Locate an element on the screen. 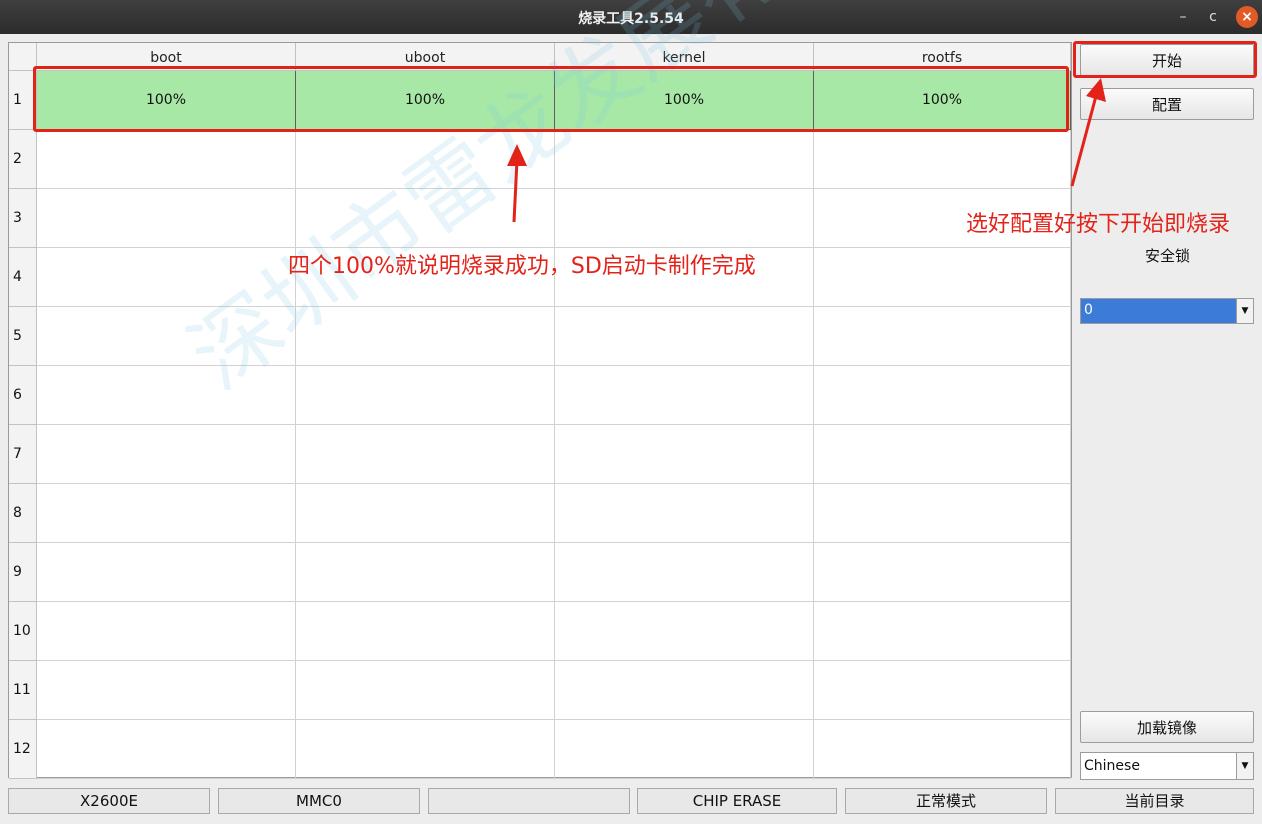  arrow-to-start is located at coordinates (1084, 141).